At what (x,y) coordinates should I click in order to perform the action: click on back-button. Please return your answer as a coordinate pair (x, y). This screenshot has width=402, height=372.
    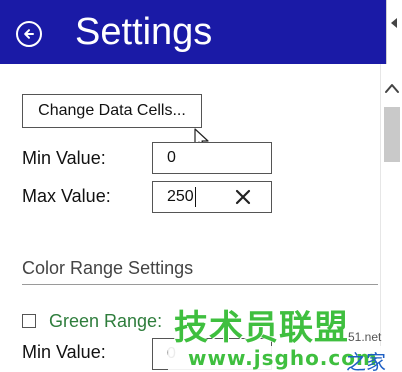
    Looking at the image, I should click on (29, 34).